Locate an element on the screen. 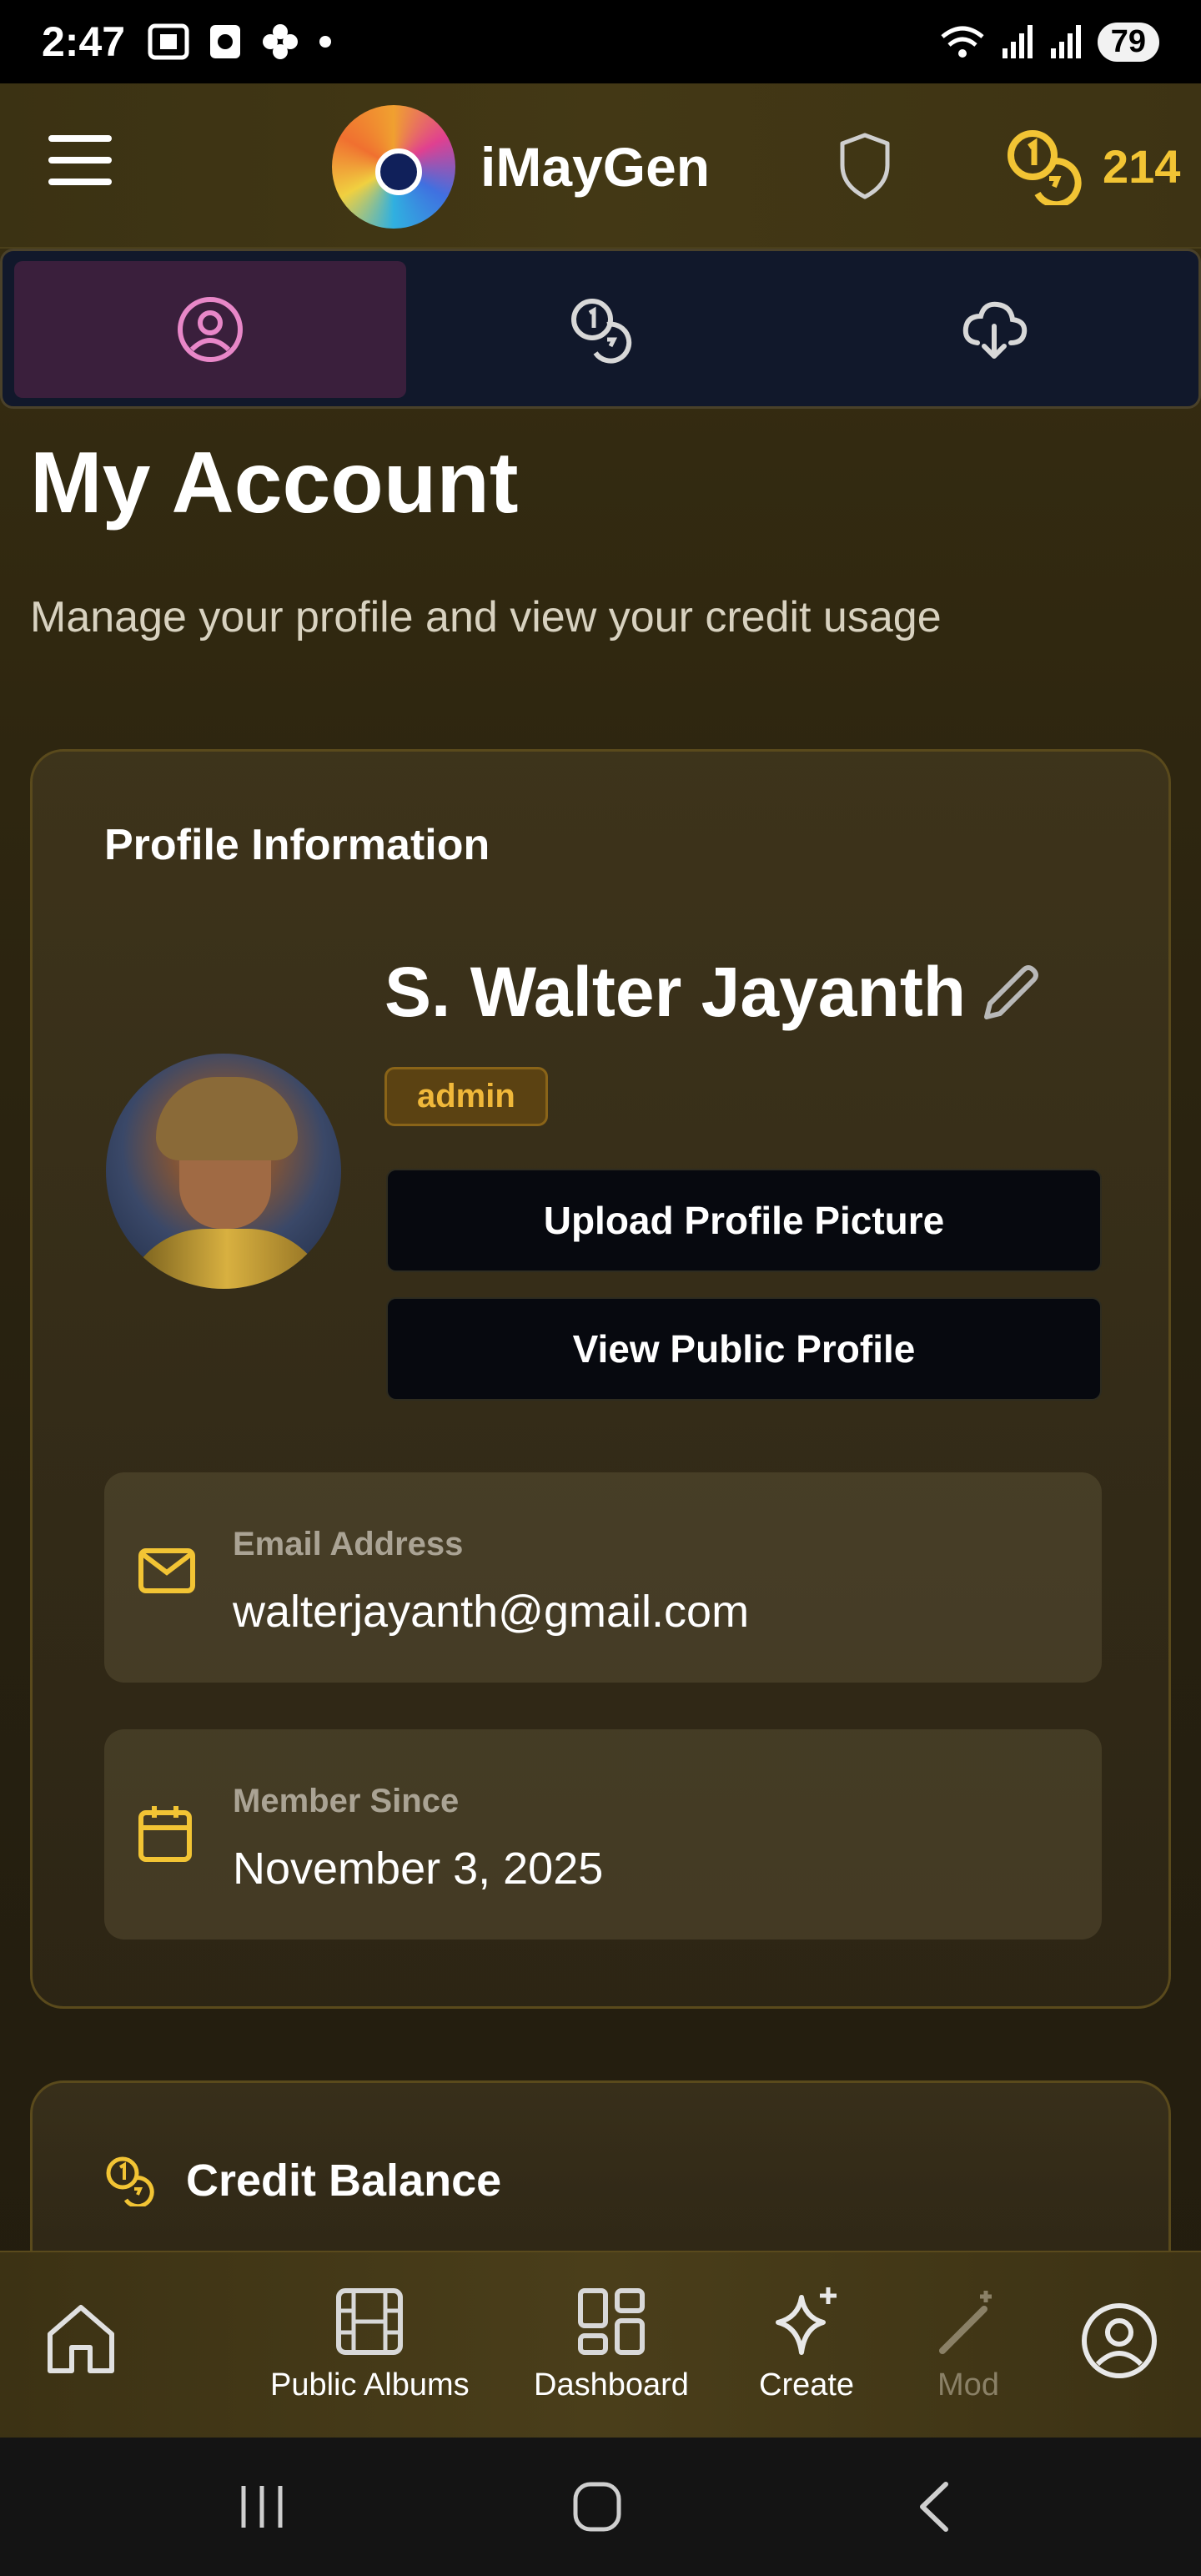  nav-account is located at coordinates (1119, 2341).